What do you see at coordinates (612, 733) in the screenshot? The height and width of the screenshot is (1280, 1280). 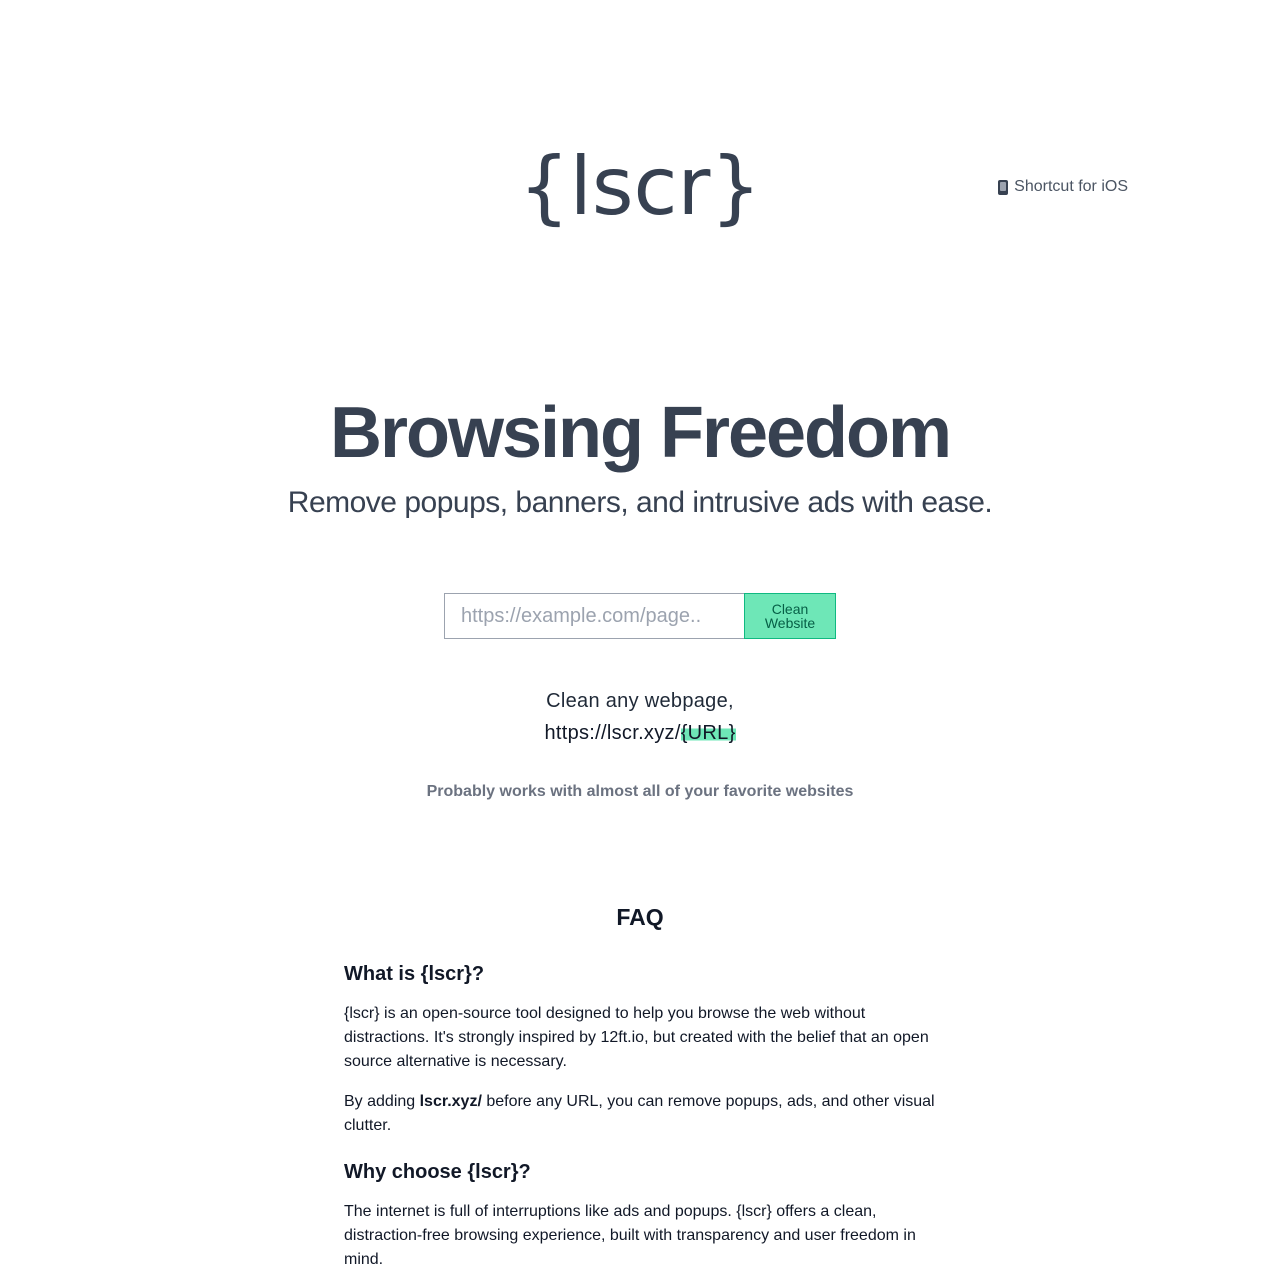 I see `usage-url-prefix: https://lscr.xyz/` at bounding box center [612, 733].